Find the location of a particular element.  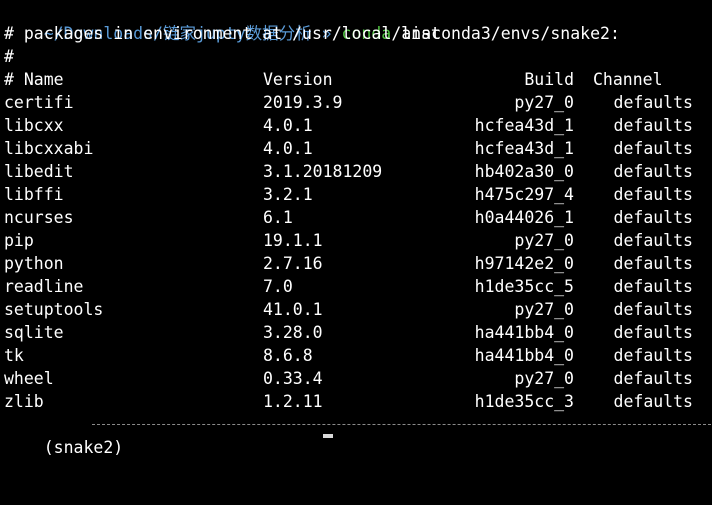

header-channel: Channel is located at coordinates (628, 79).